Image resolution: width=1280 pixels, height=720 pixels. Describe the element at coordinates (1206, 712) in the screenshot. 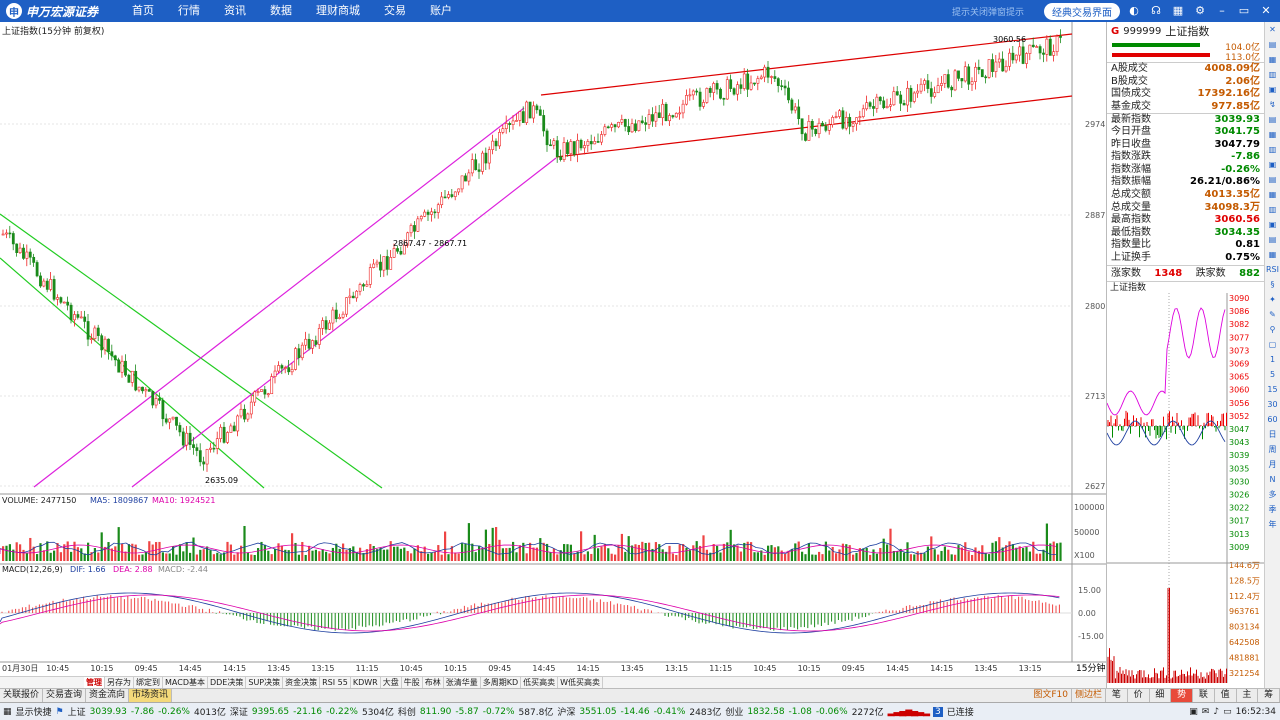

I see `mail-icon: ✉` at that location.